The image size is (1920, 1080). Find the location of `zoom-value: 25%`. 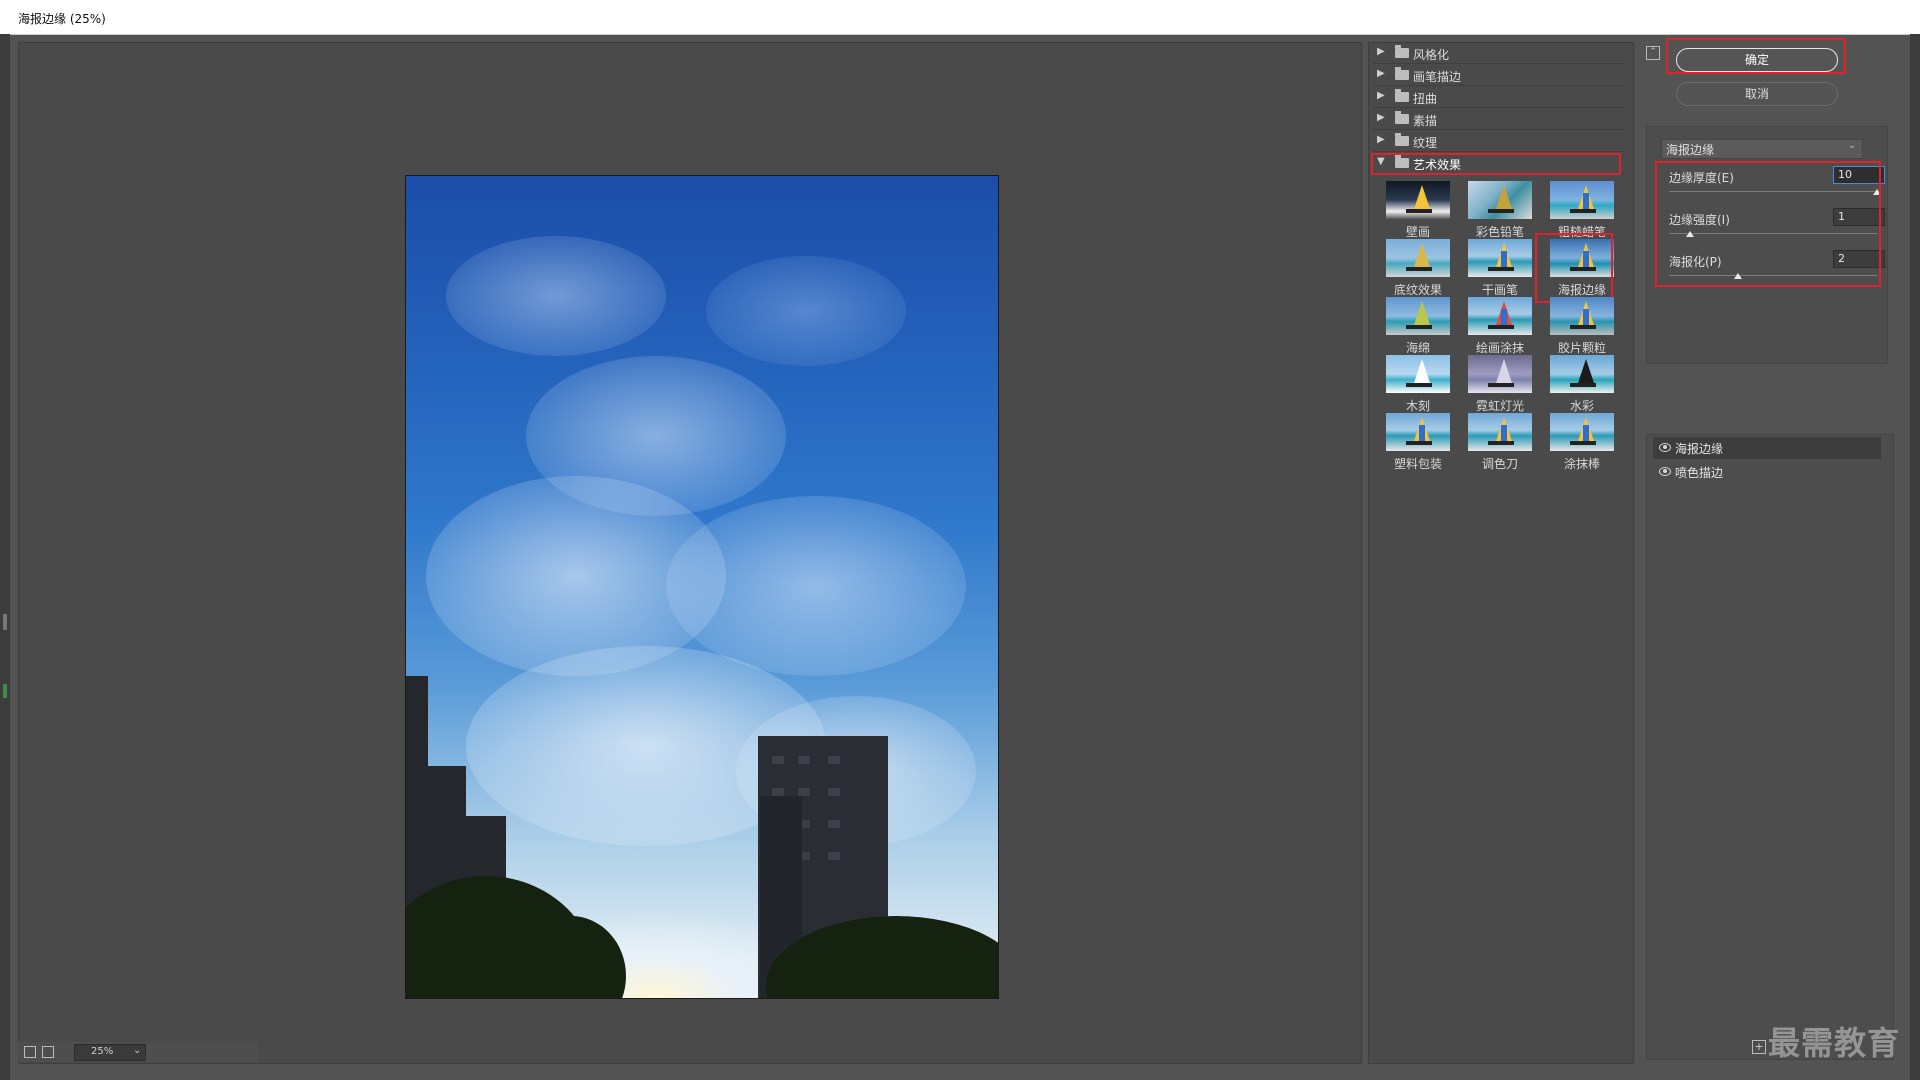

zoom-value: 25% is located at coordinates (102, 1051).